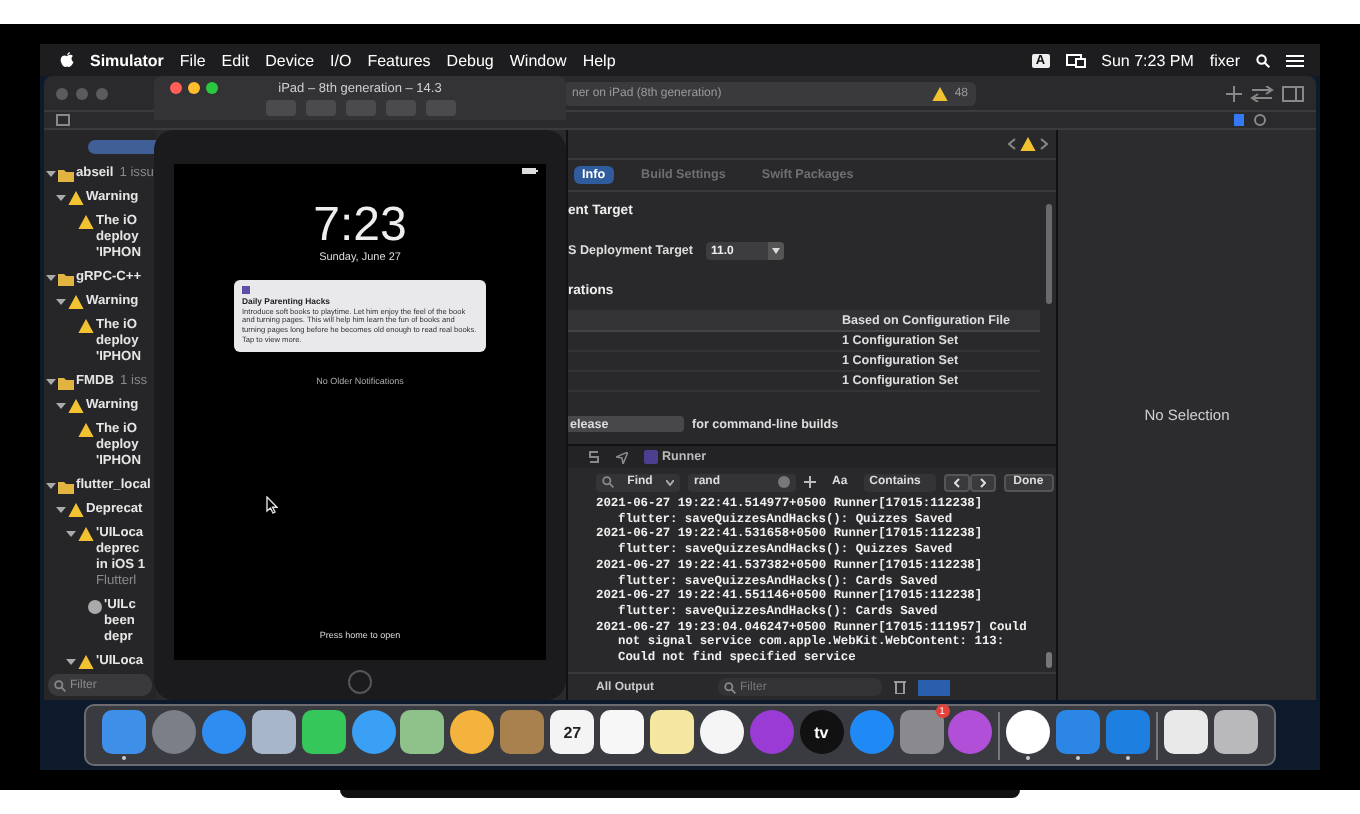  I want to click on display-icon, so click(1075, 60).